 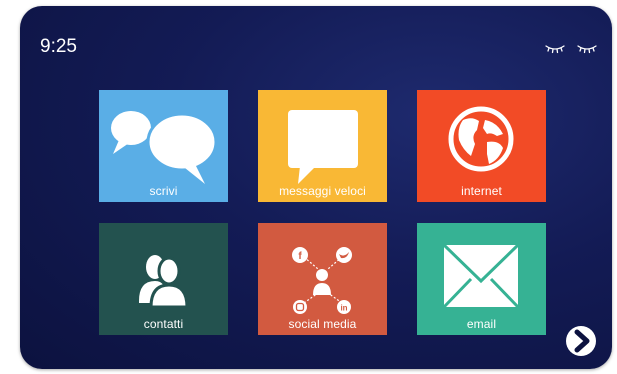 I want to click on tile-email: email, so click(x=481, y=279).